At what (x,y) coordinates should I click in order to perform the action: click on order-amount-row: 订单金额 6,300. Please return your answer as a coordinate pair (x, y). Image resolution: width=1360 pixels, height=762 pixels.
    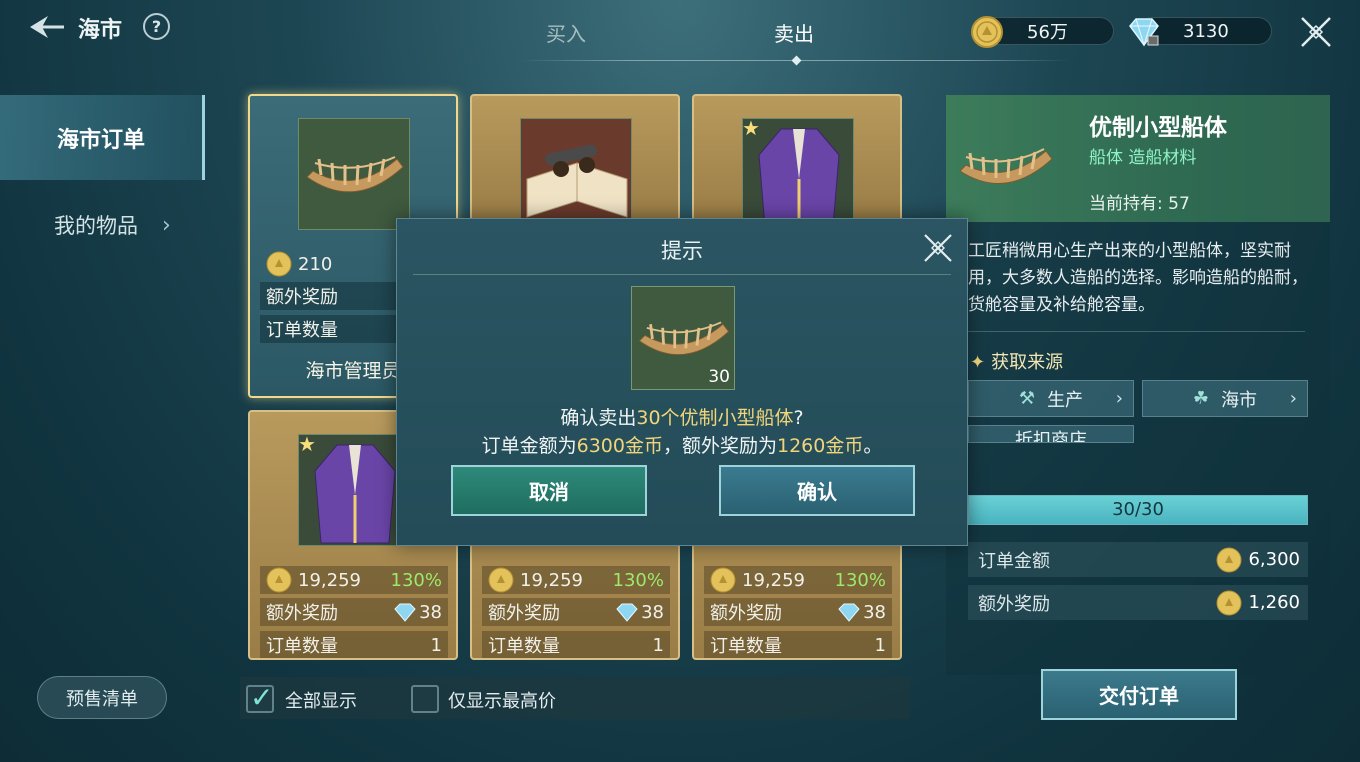
    Looking at the image, I should click on (1138, 559).